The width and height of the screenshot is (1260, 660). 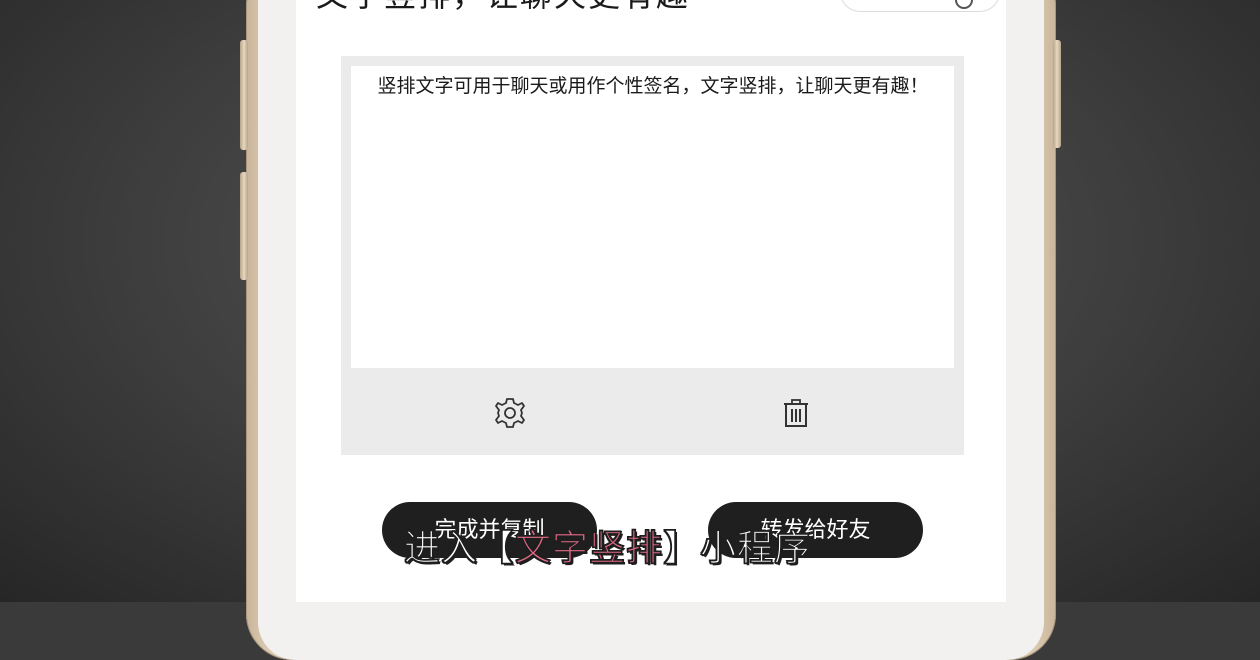 What do you see at coordinates (796, 413) in the screenshot?
I see `trash-icon` at bounding box center [796, 413].